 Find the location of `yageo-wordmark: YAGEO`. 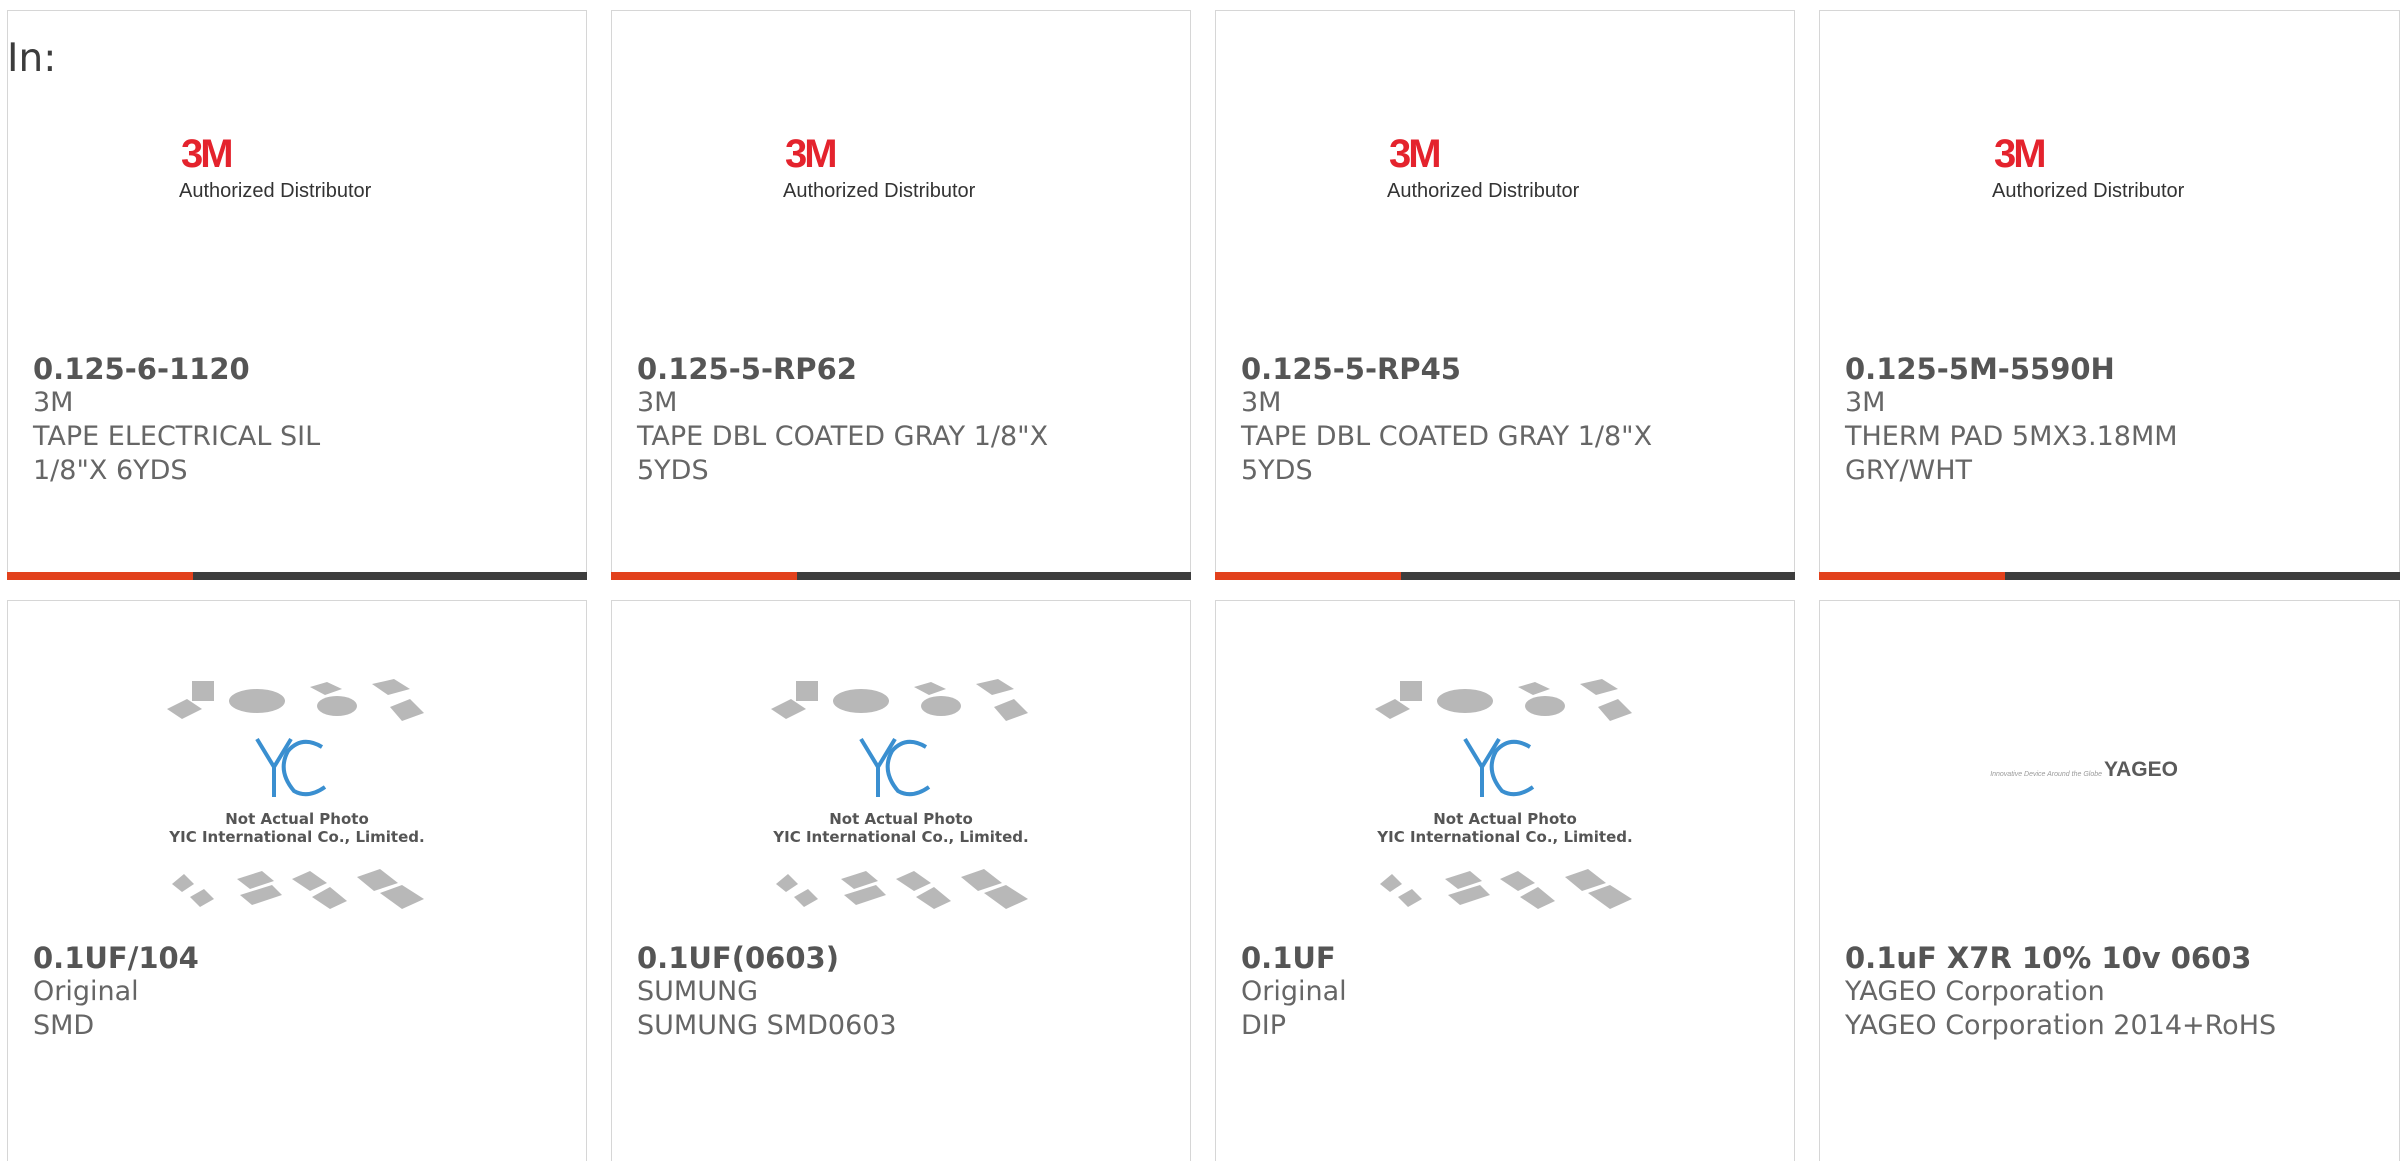

yageo-wordmark: YAGEO is located at coordinates (2141, 769).